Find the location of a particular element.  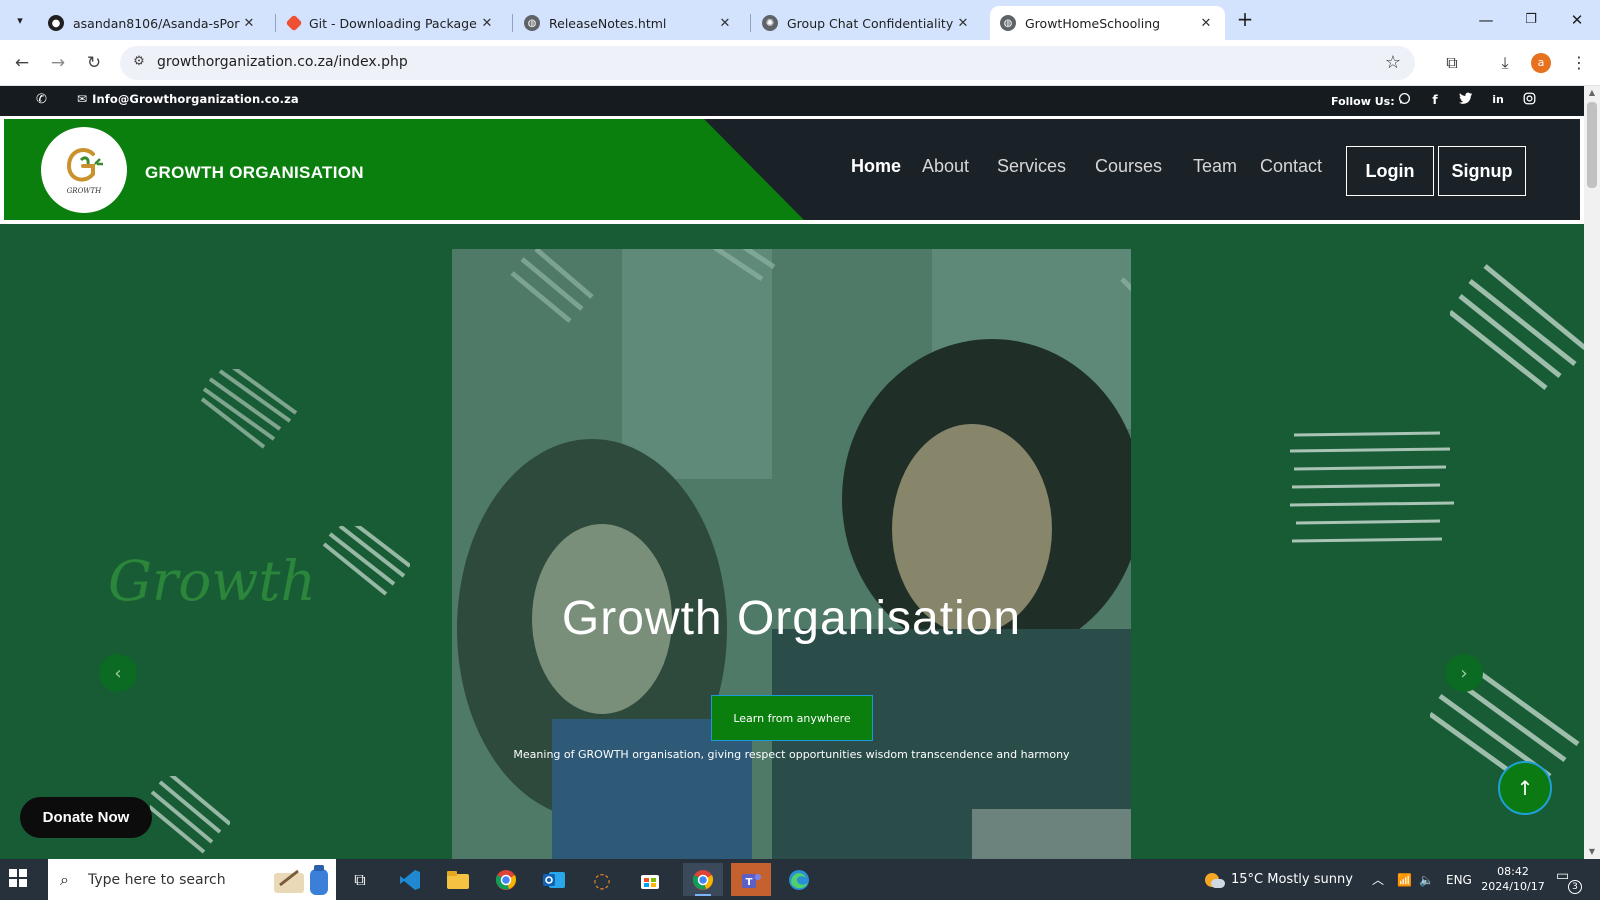

partly-sunny-icon is located at coordinates (1214, 880).